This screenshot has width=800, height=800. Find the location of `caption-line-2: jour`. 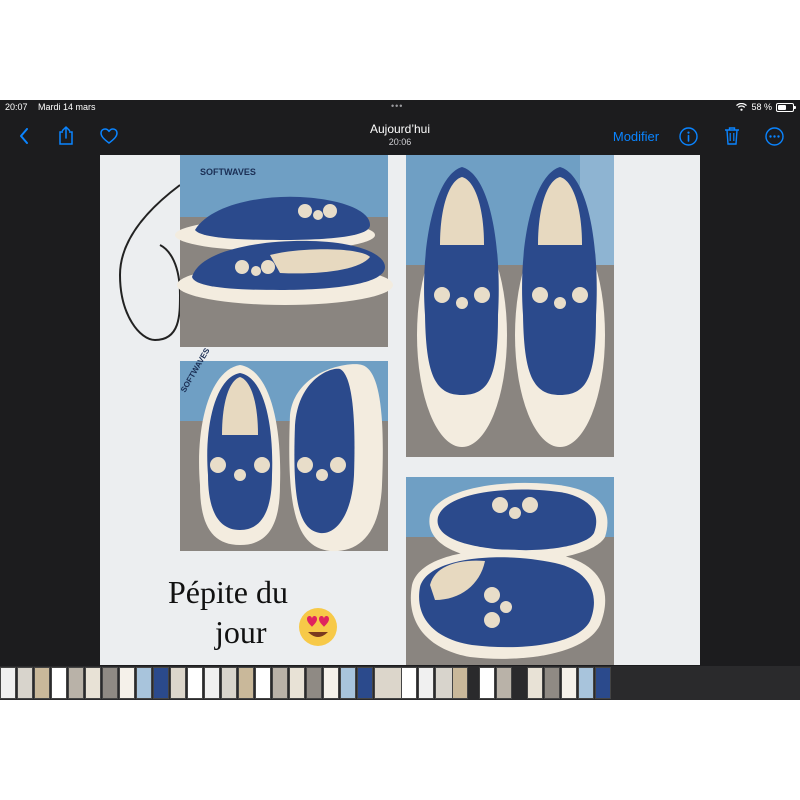

caption-line-2: jour is located at coordinates (240, 632).